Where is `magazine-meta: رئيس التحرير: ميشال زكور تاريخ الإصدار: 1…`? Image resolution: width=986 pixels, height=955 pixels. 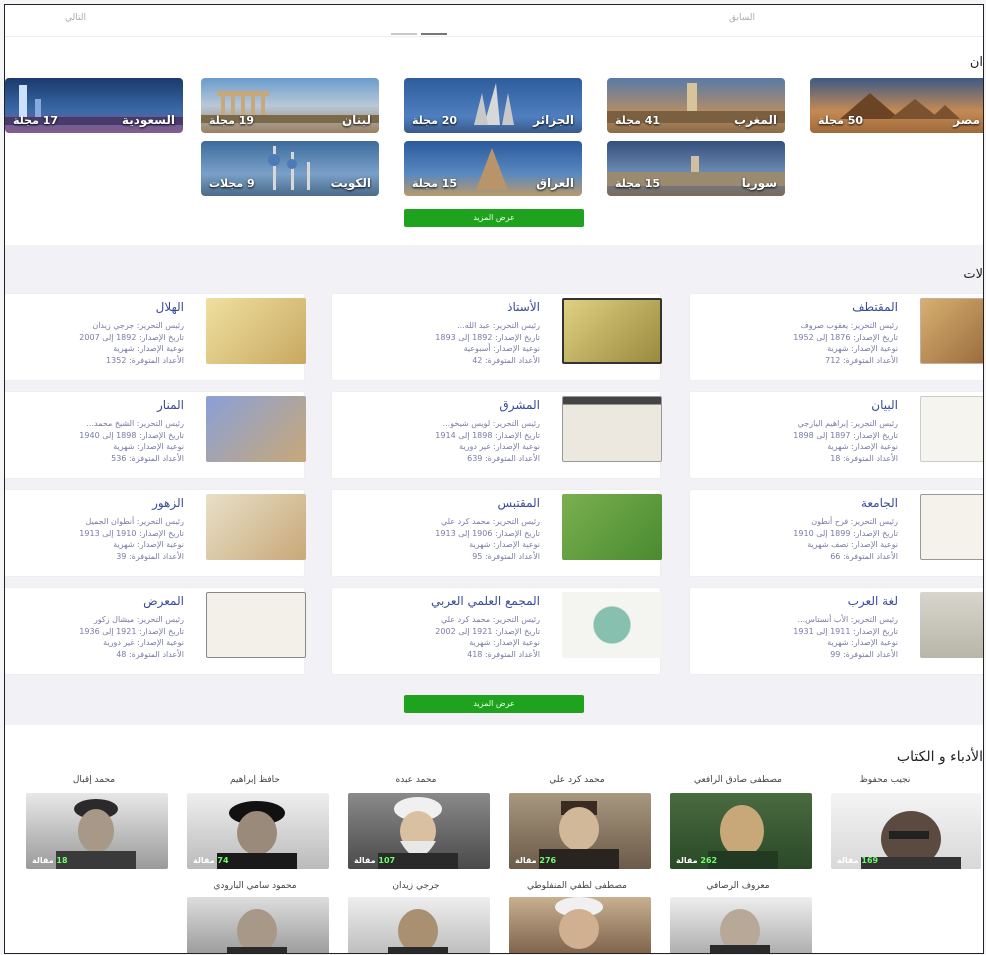 magazine-meta: رئيس التحرير: ميشال زكور تاريخ الإصدار: 1… is located at coordinates (131, 637).